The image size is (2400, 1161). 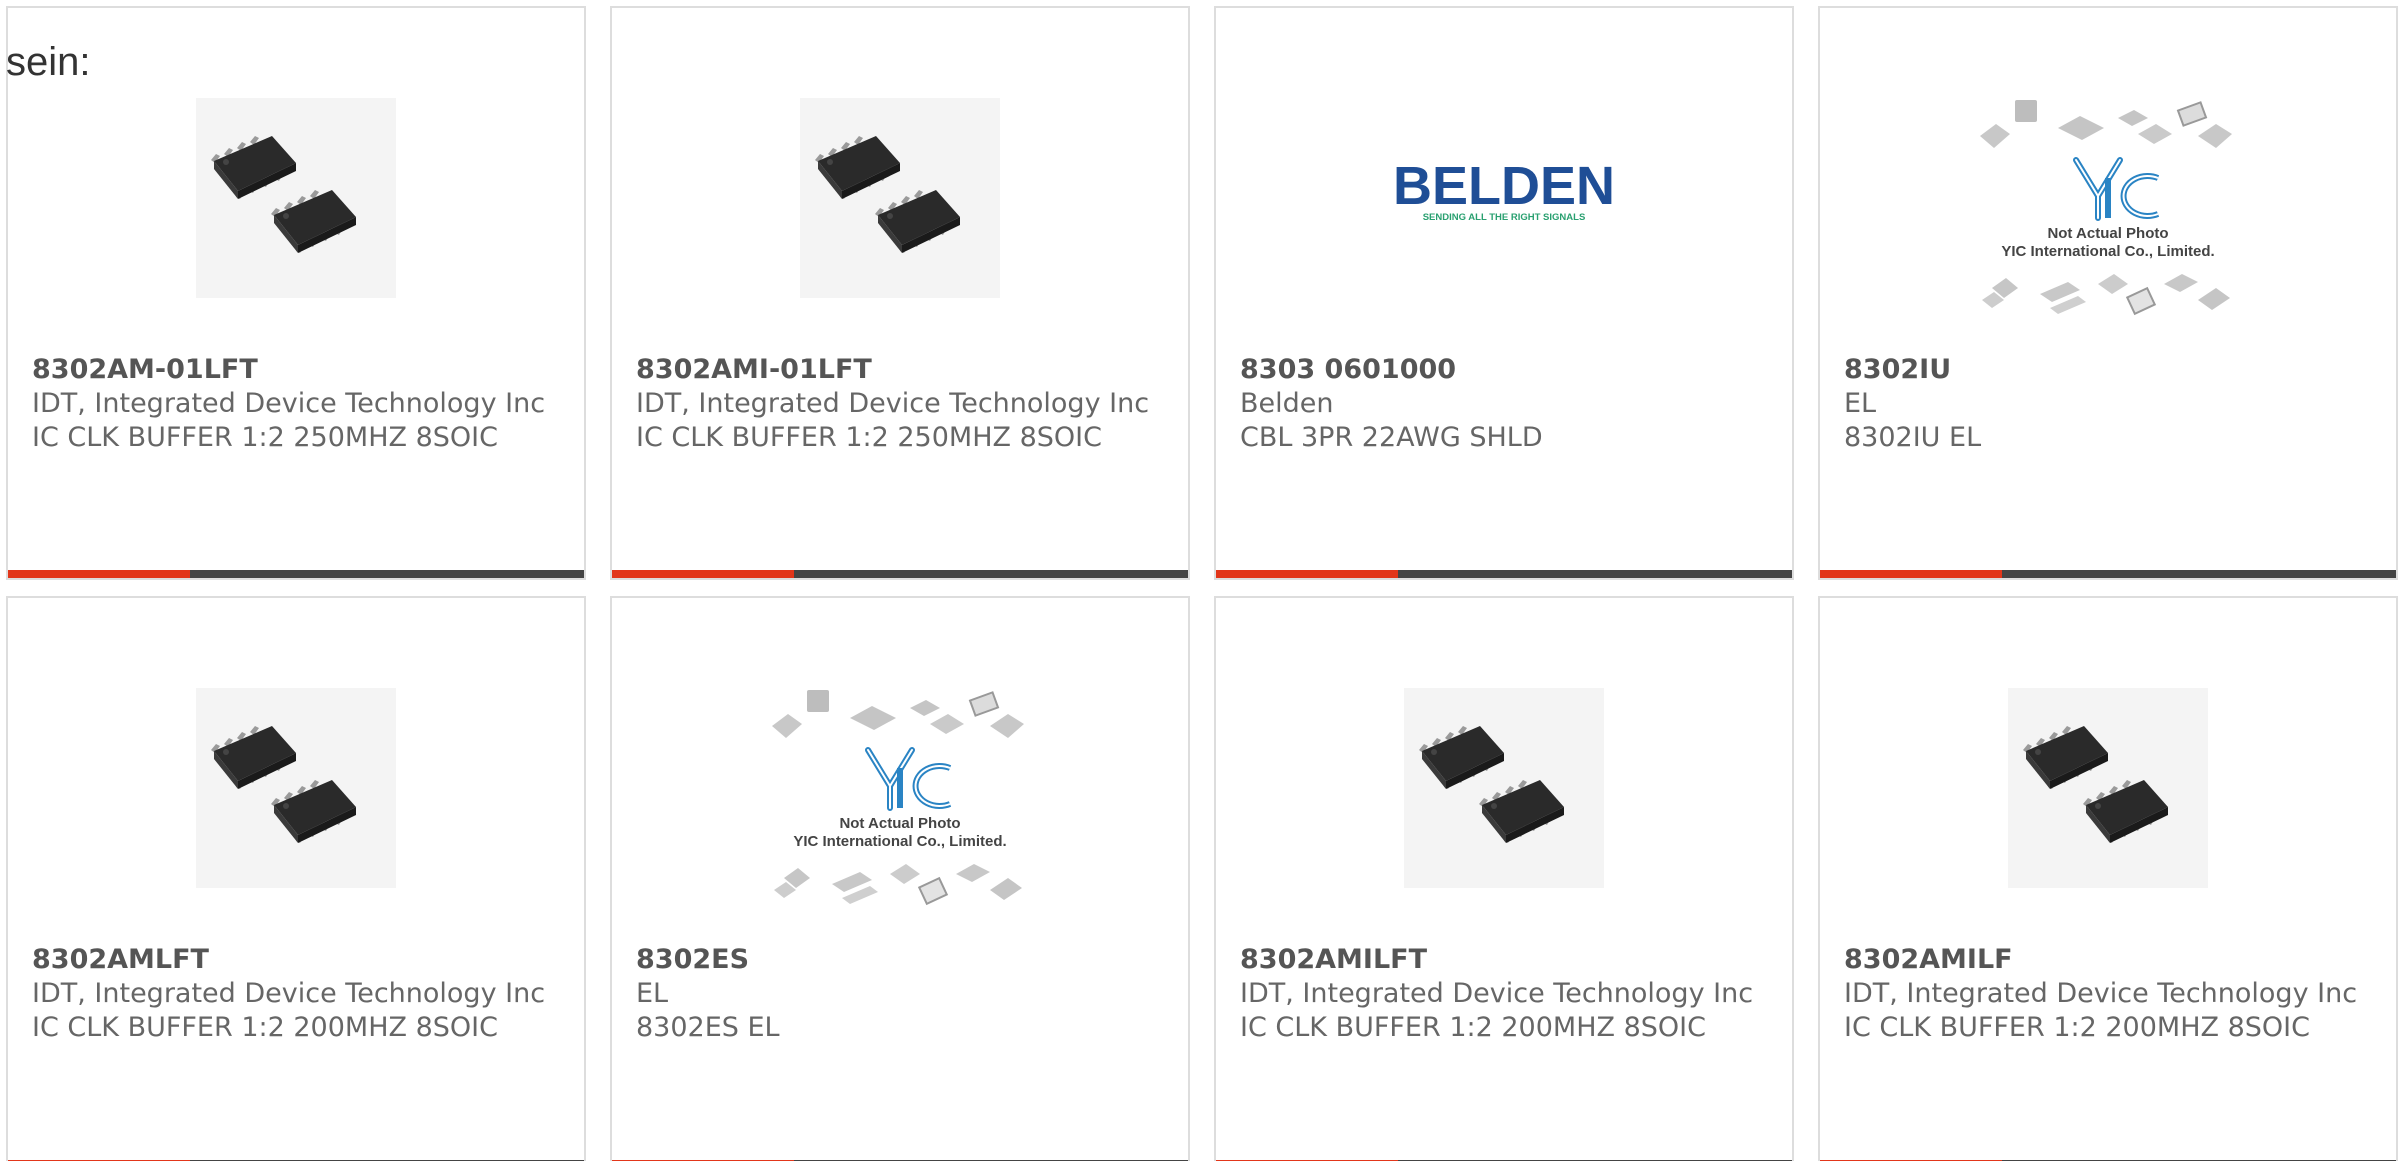 I want to click on part-number-link: 8303 0601000, so click(x=1508, y=370).